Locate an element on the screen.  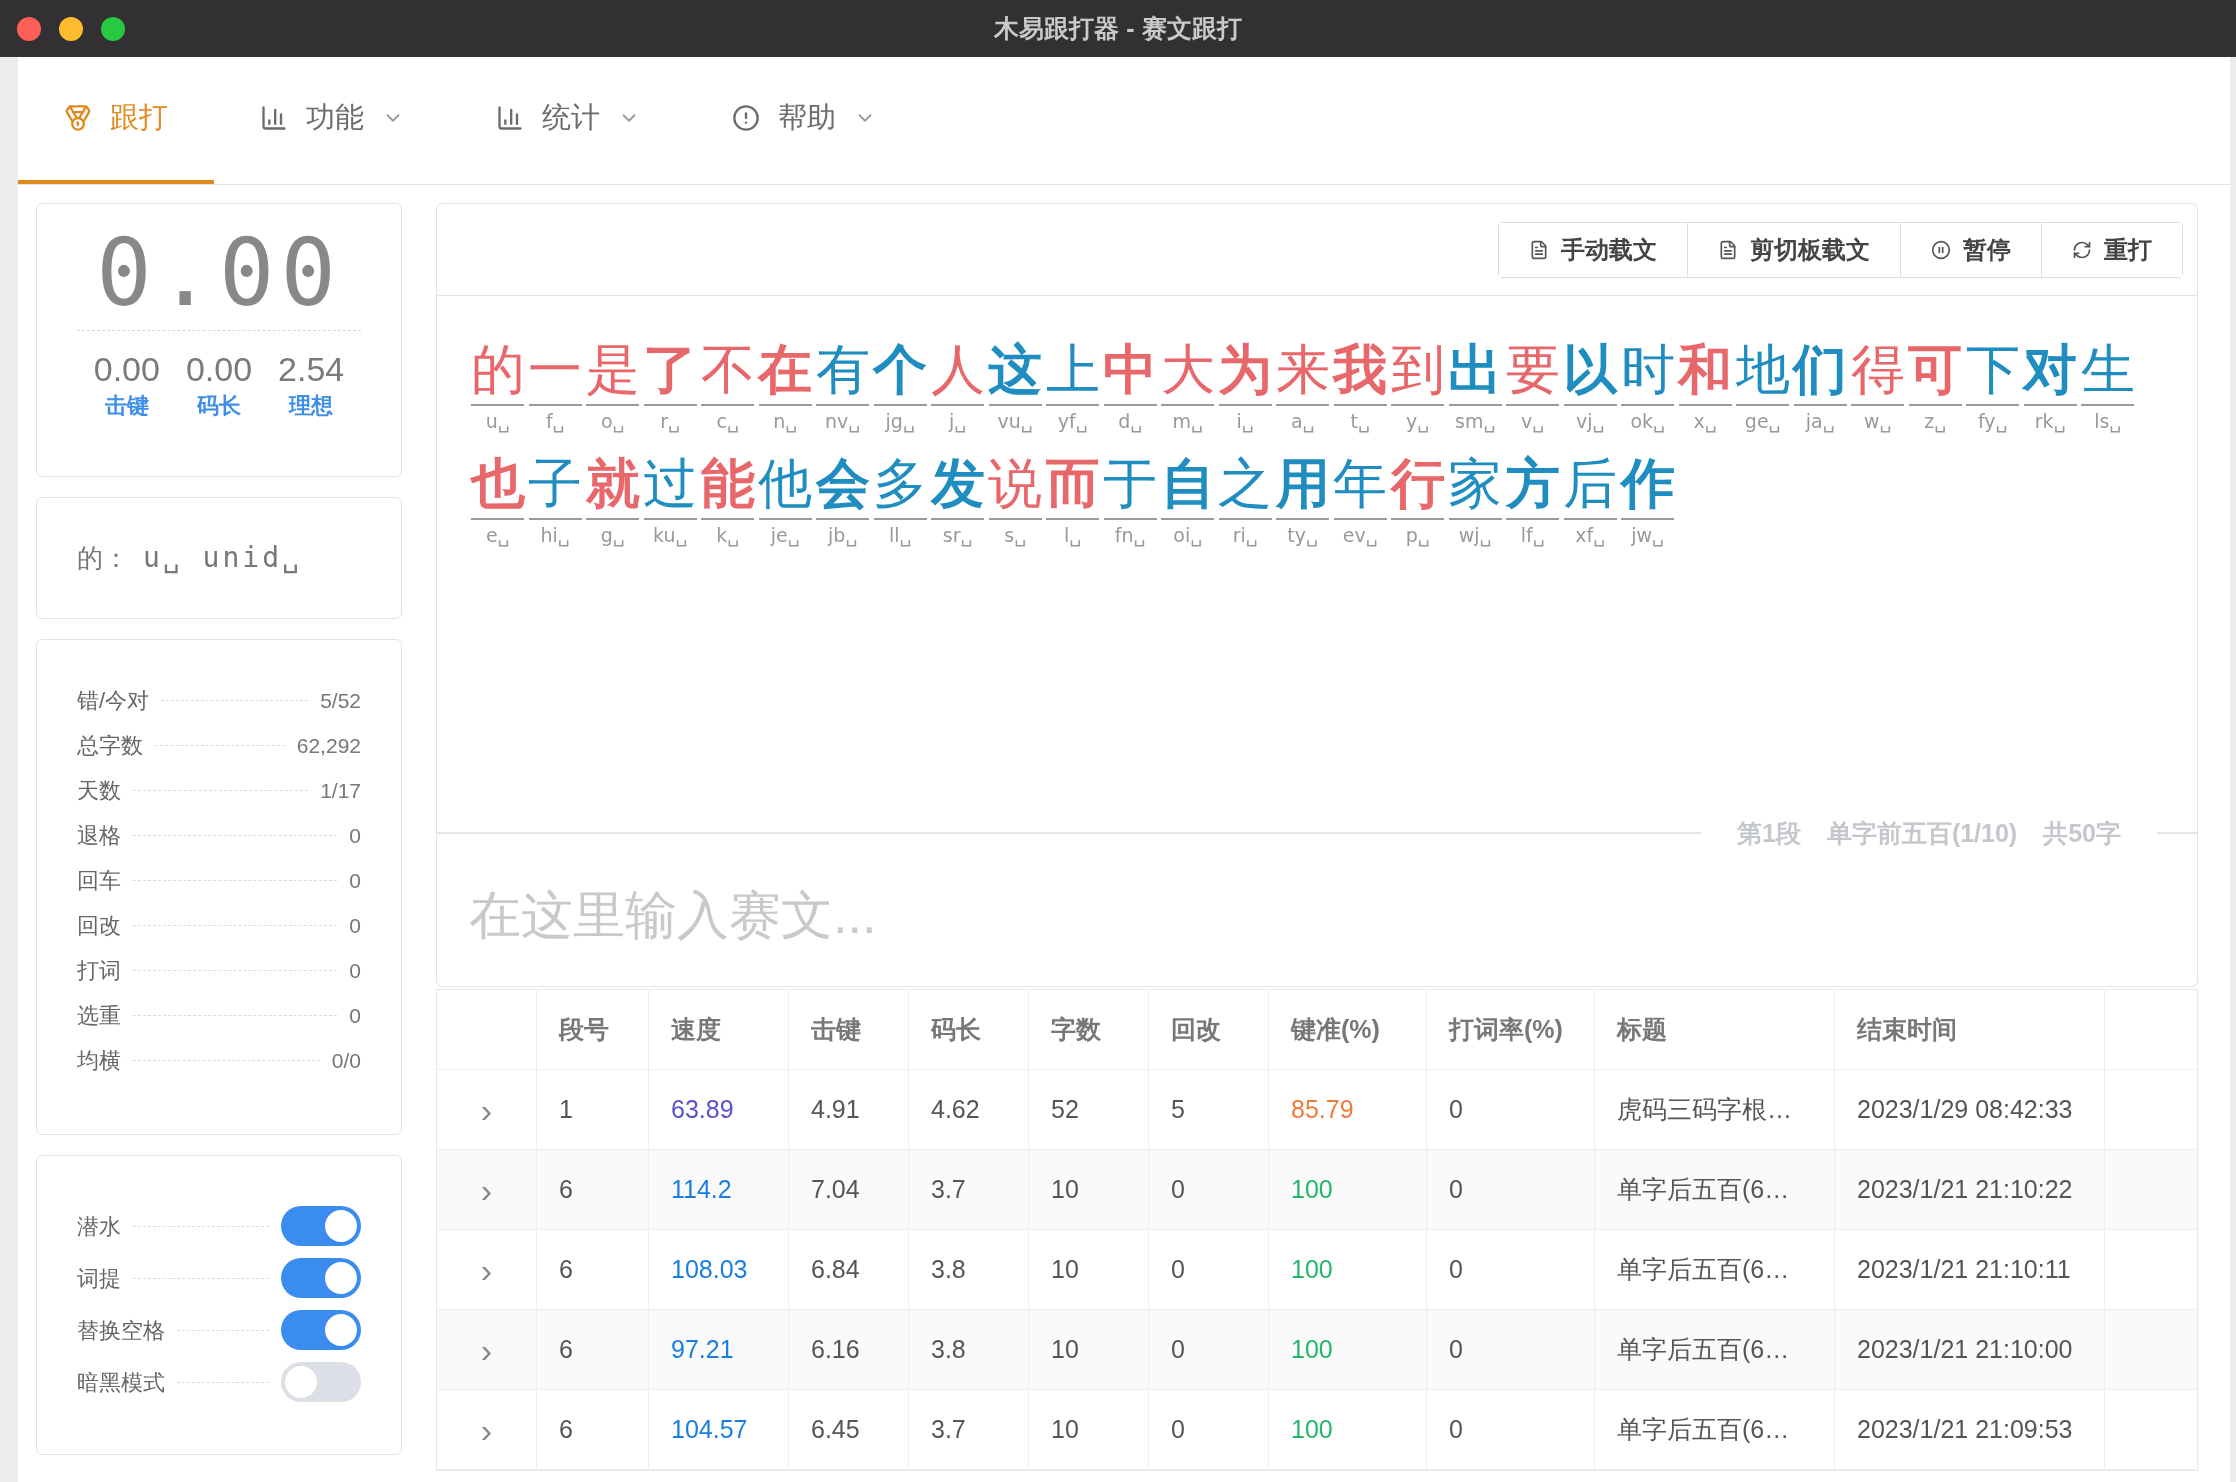
table-cell-text: 2023/1/21 21:10:00 is located at coordinates (1965, 1349).